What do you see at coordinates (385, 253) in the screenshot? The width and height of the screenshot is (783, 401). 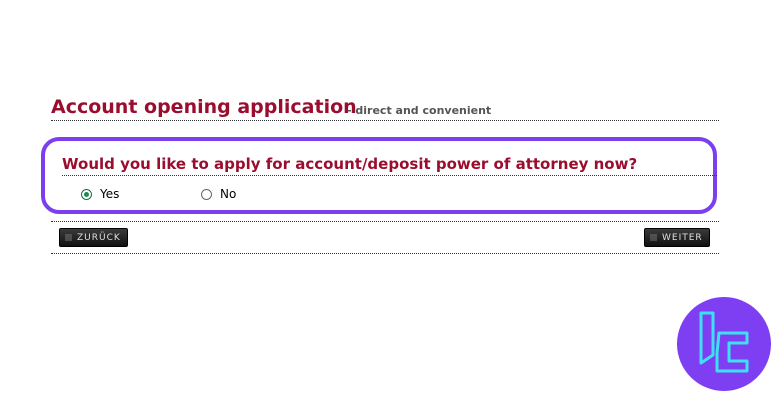 I see `divider-bottom` at bounding box center [385, 253].